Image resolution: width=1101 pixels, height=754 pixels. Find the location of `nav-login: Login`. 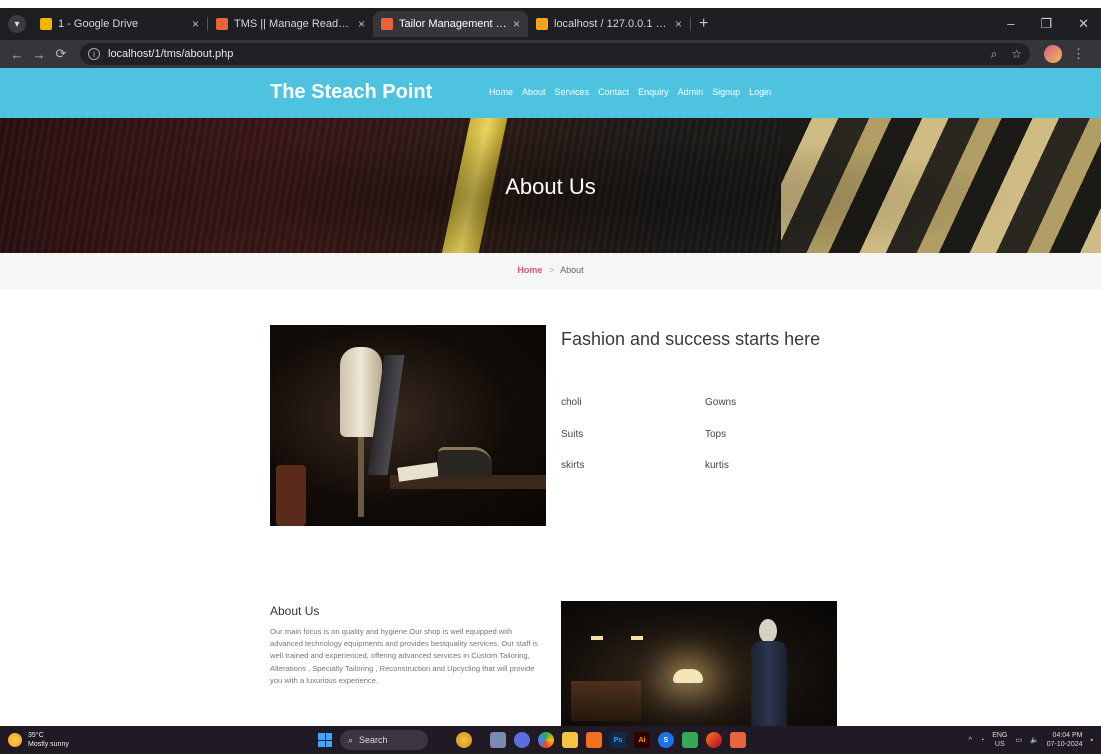

nav-login: Login is located at coordinates (760, 92).